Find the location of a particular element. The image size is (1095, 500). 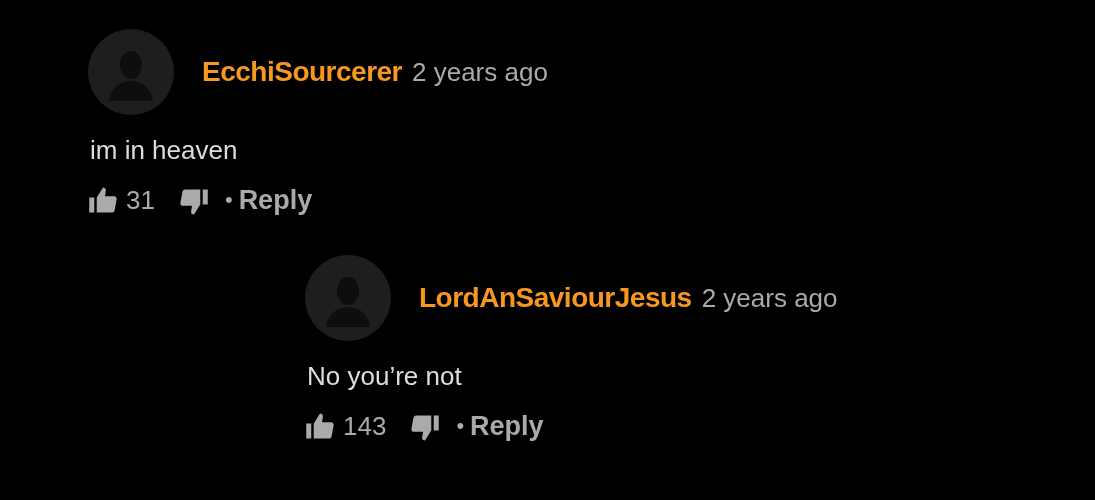

like-count: 31 is located at coordinates (140, 200).